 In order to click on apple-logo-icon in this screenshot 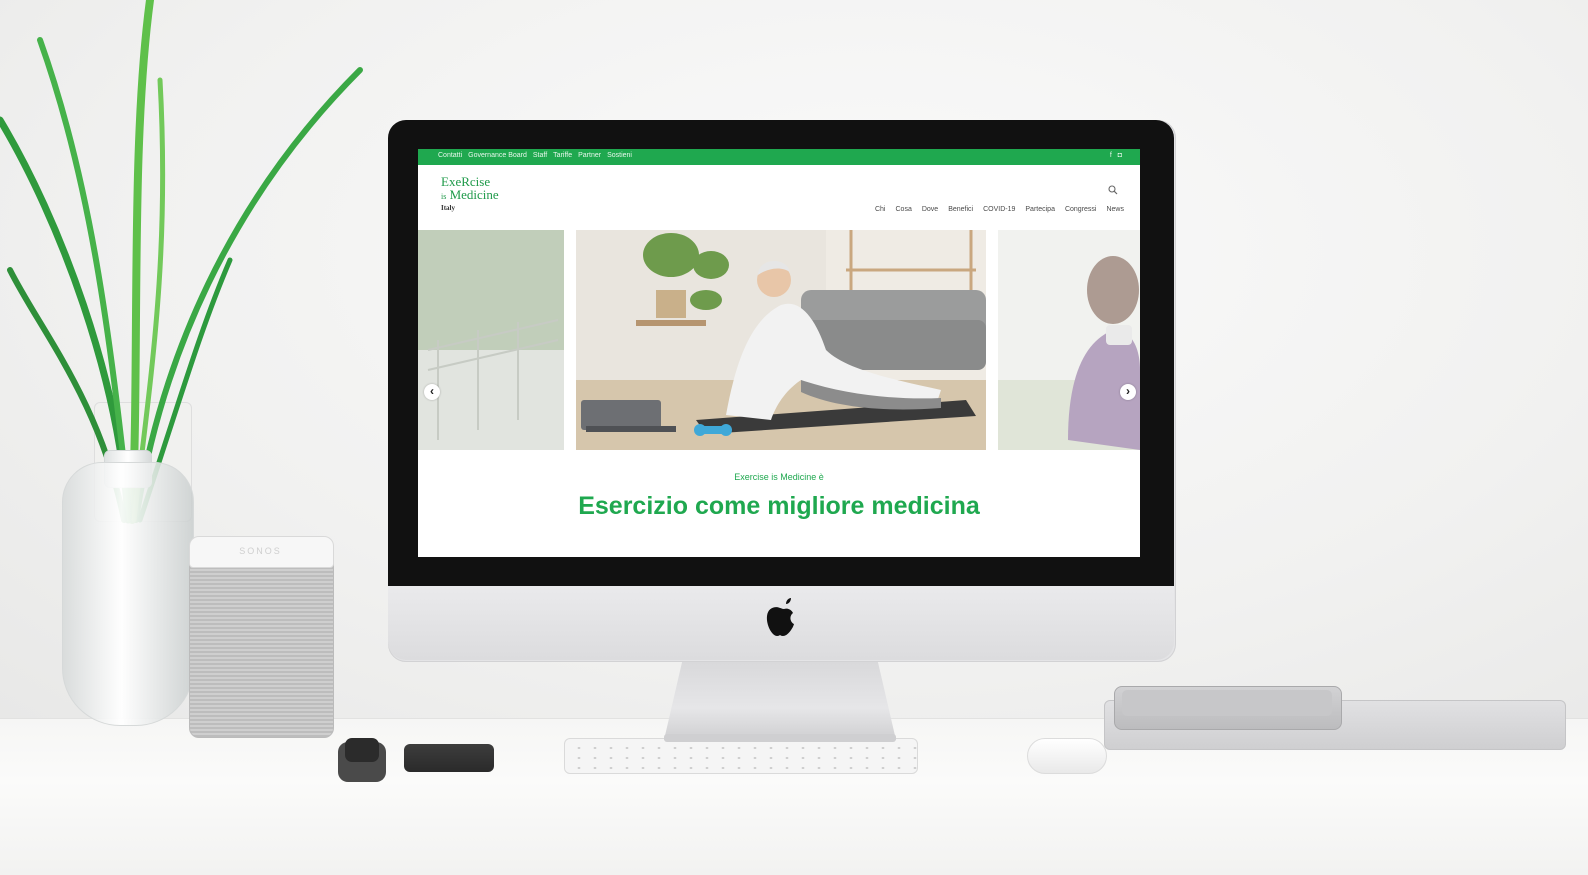, I will do `click(780, 617)`.